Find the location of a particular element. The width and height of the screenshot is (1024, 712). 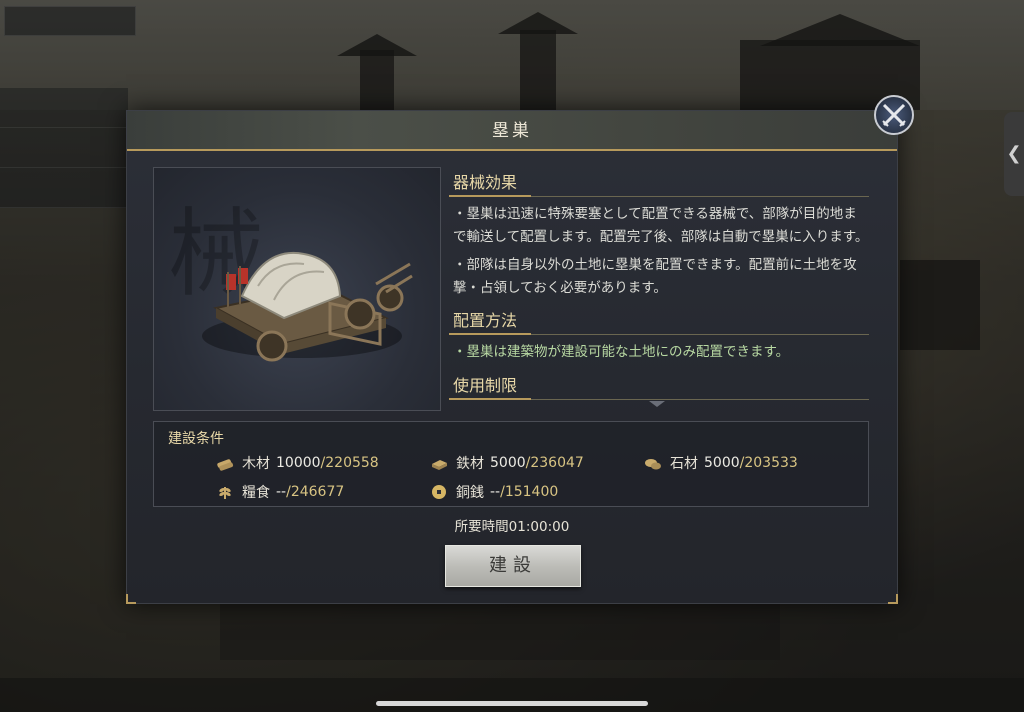

stone-icon is located at coordinates (653, 464).